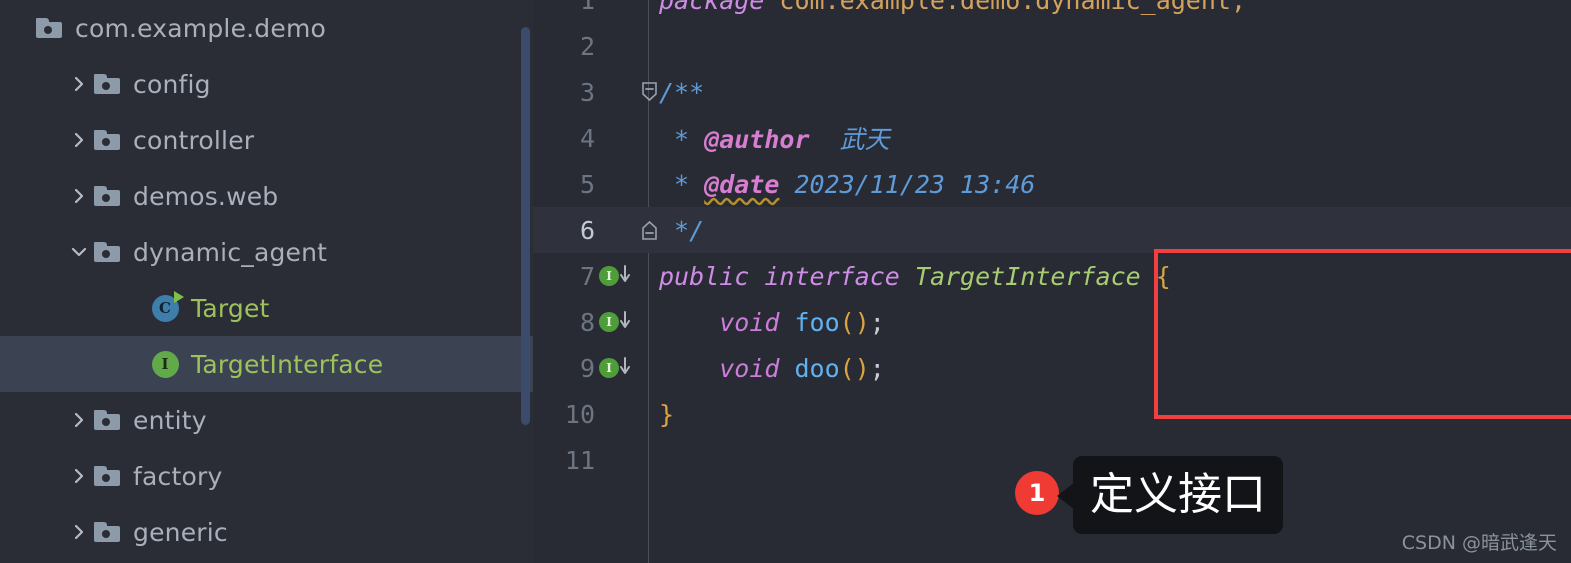 The image size is (1571, 563). What do you see at coordinates (667, 414) in the screenshot?
I see `code-text: }` at bounding box center [667, 414].